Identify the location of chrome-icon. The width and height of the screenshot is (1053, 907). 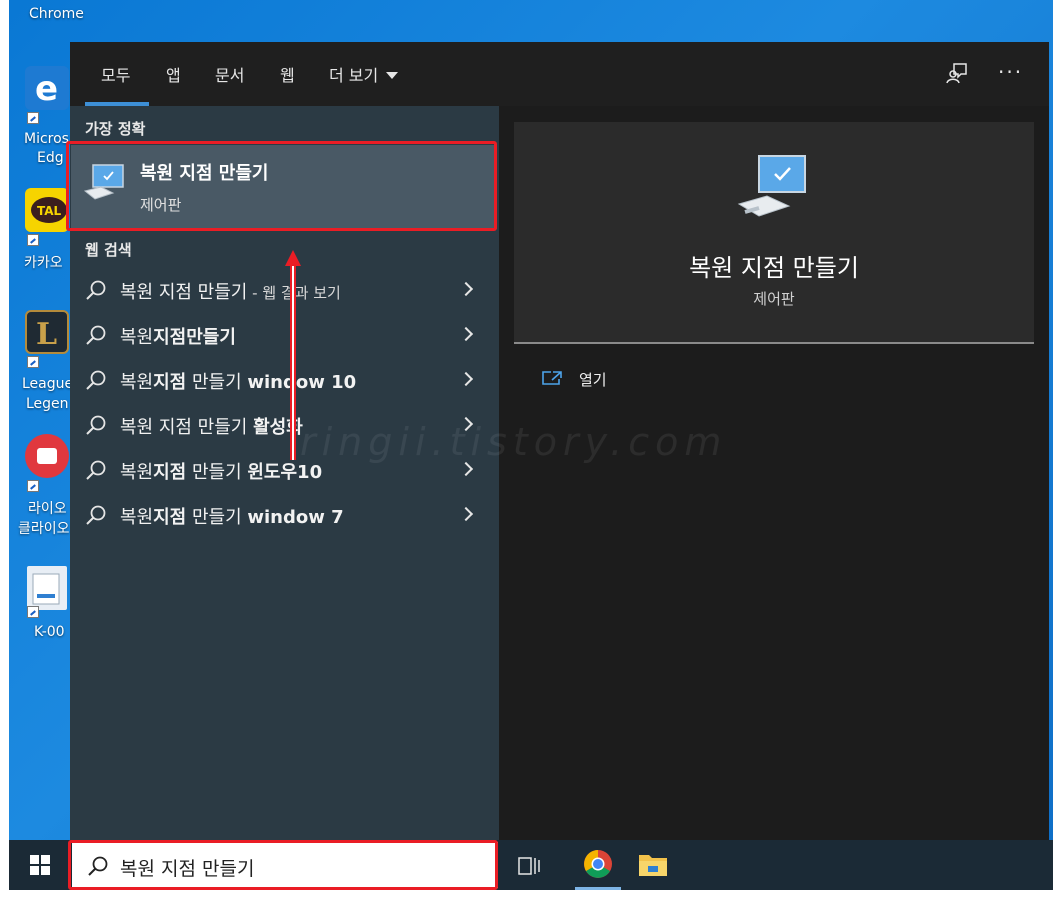
(598, 864).